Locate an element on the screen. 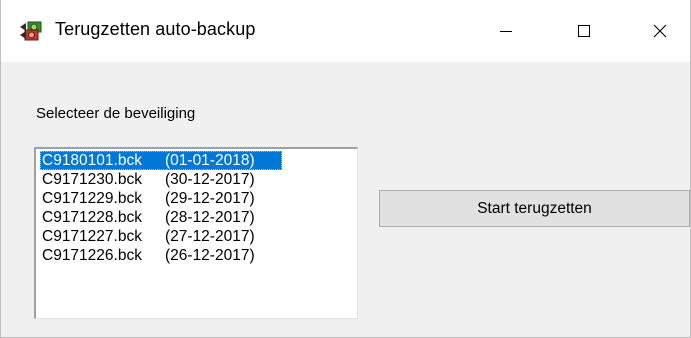 The height and width of the screenshot is (338, 691). window-title: Terugzetten auto-backup is located at coordinates (155, 29).